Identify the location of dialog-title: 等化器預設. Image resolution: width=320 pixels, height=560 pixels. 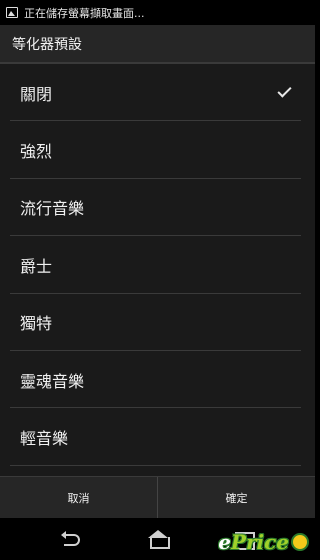
(157, 43).